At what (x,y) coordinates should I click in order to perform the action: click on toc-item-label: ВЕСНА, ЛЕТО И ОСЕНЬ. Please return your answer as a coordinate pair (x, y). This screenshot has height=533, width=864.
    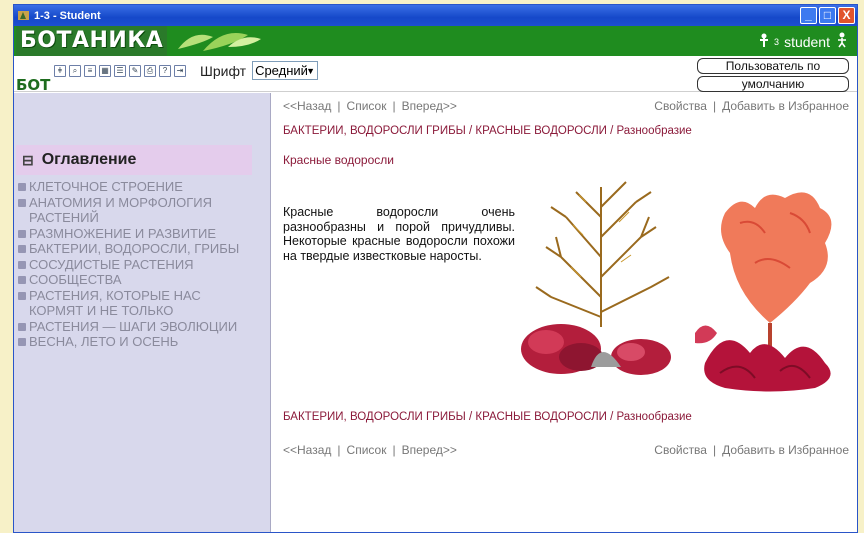
    Looking at the image, I should click on (104, 341).